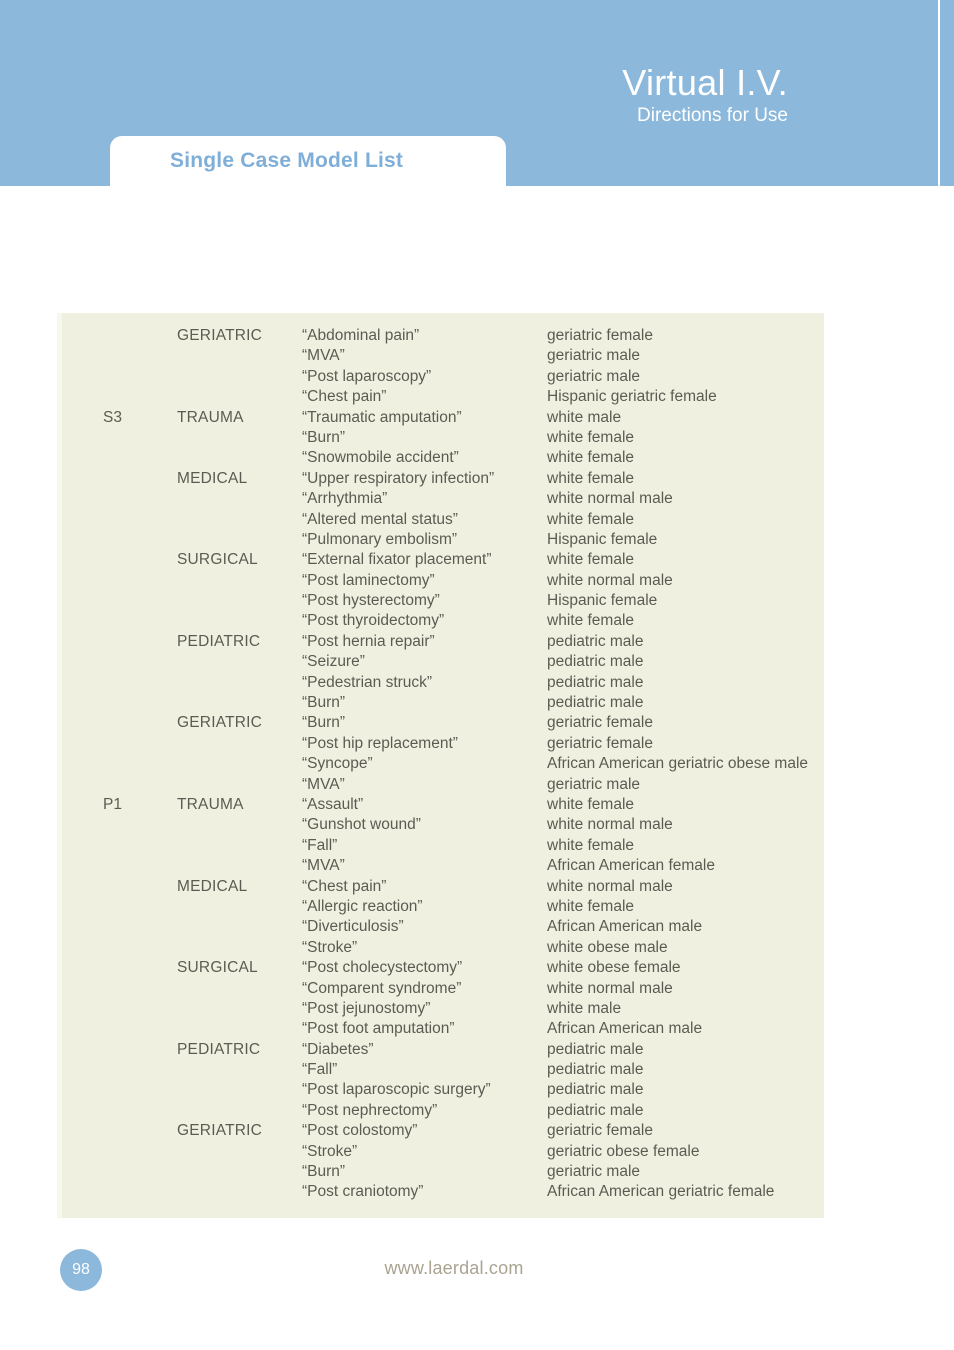 The height and width of the screenshot is (1350, 954). What do you see at coordinates (623, 1151) in the screenshot?
I see `table-cell-description: geriatric obese female` at bounding box center [623, 1151].